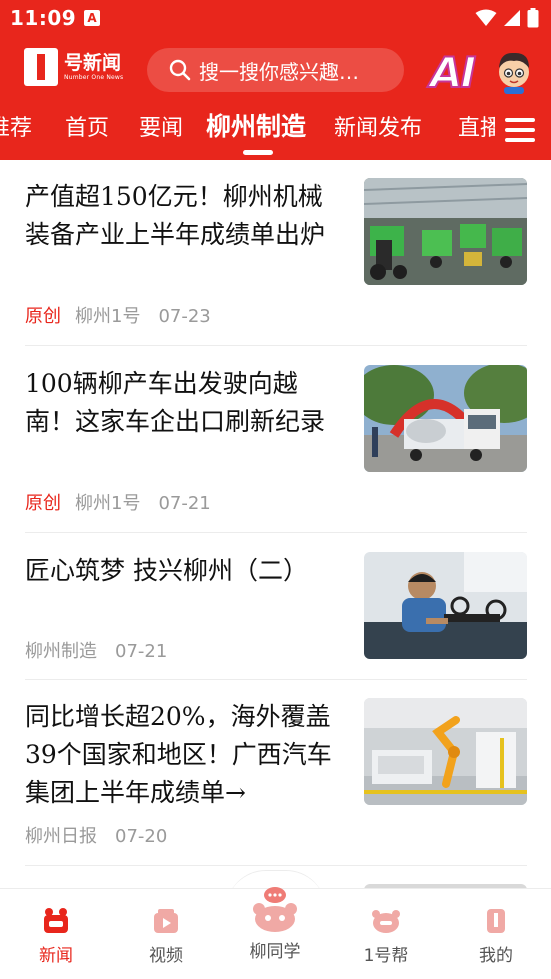 This screenshot has height=979, width=551. What do you see at coordinates (175, 402) in the screenshot?
I see `news-title: 100辆柳产车出发驶向越南！这家车企出口刷新纪录` at bounding box center [175, 402].